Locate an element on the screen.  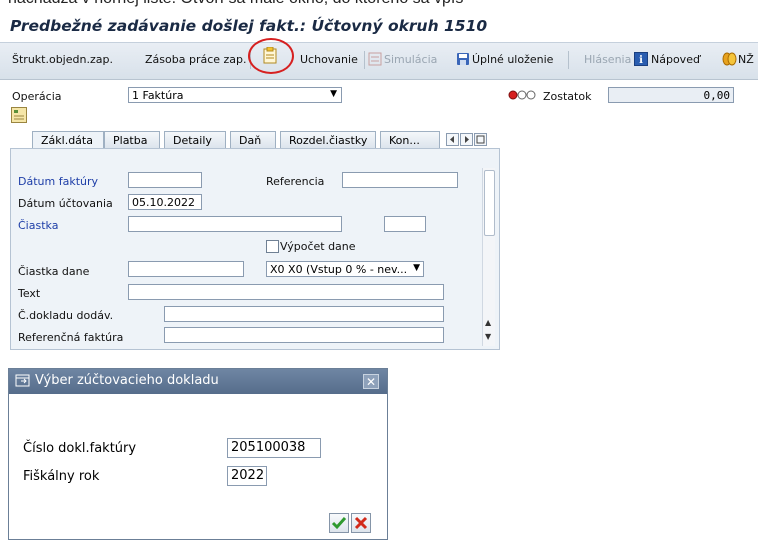
tab-tax: Daň is located at coordinates (253, 140).